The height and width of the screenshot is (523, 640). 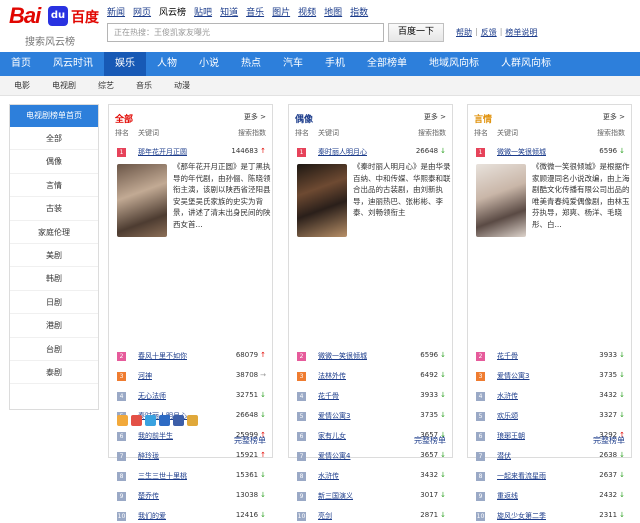 What do you see at coordinates (370, 476) in the screenshot?
I see `table-row: 8 水浒传 3432 ↓` at bounding box center [370, 476].